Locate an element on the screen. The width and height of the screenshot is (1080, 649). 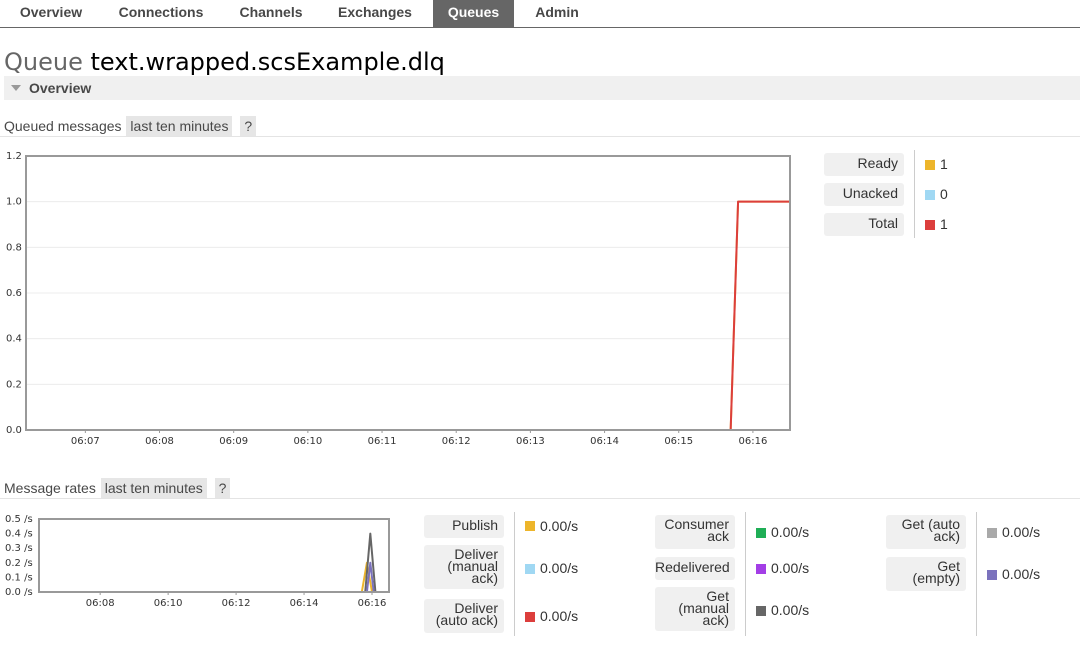
legend-ready-label: Ready is located at coordinates (864, 164).